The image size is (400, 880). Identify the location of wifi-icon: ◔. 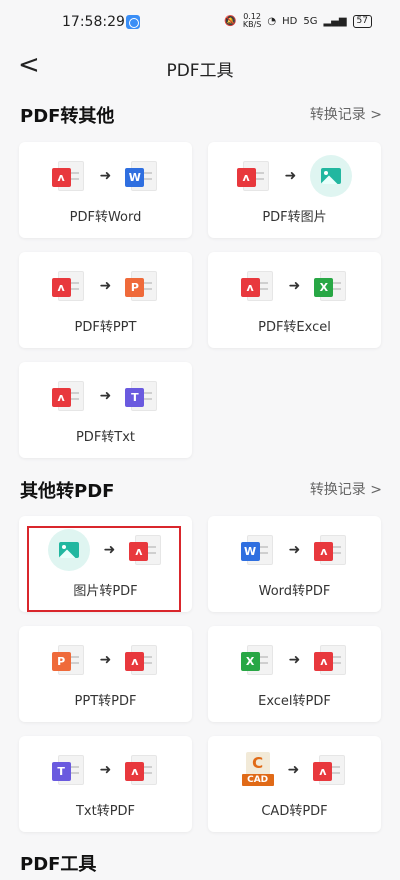
(272, 21).